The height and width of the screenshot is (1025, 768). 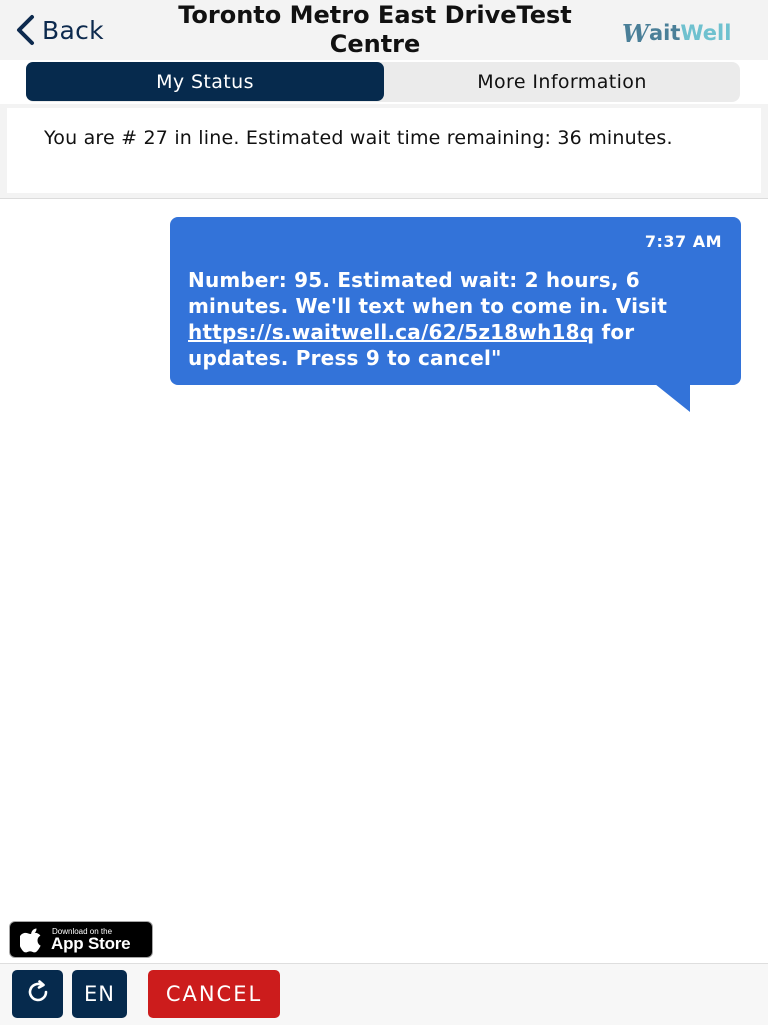 I want to click on logo-ait: ait, so click(x=664, y=33).